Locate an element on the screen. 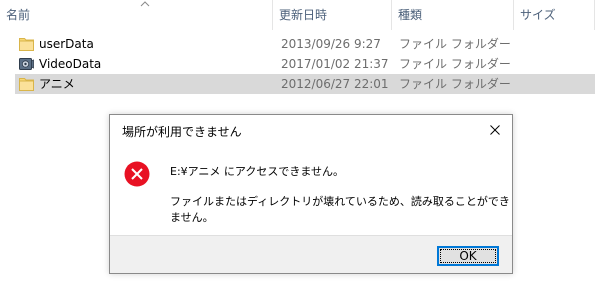  column-header-name: 名前 is located at coordinates (136, 15).